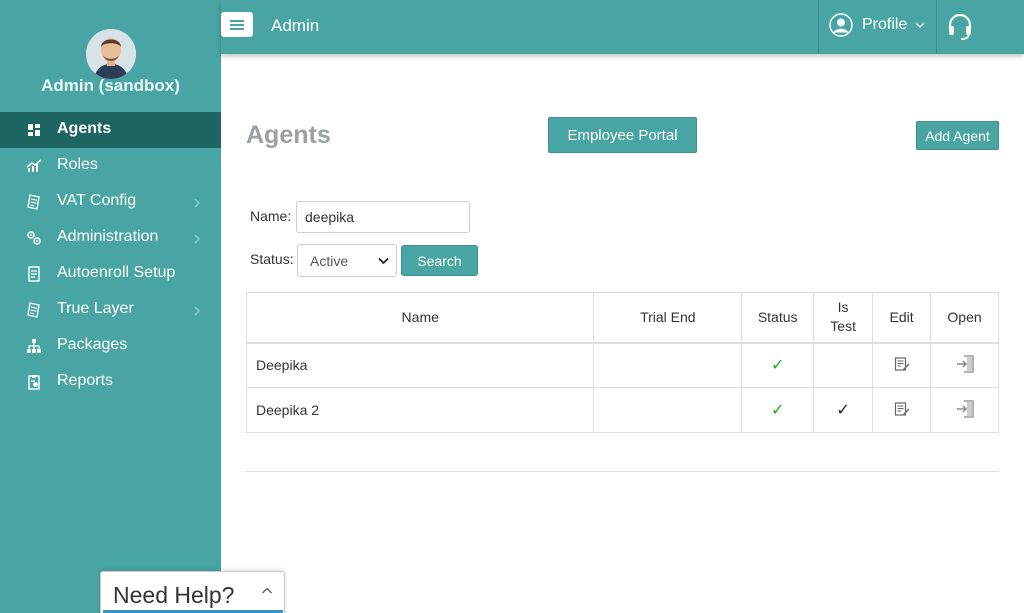  I want to click on column-header: Edit, so click(902, 318).